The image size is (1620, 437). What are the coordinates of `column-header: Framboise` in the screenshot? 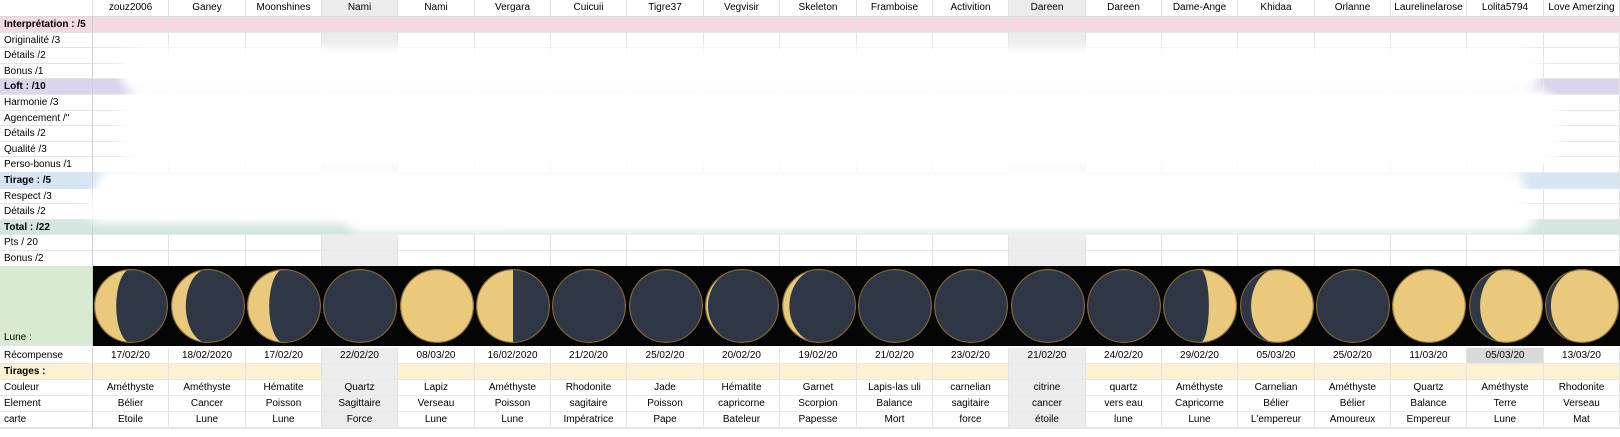 It's located at (895, 8).